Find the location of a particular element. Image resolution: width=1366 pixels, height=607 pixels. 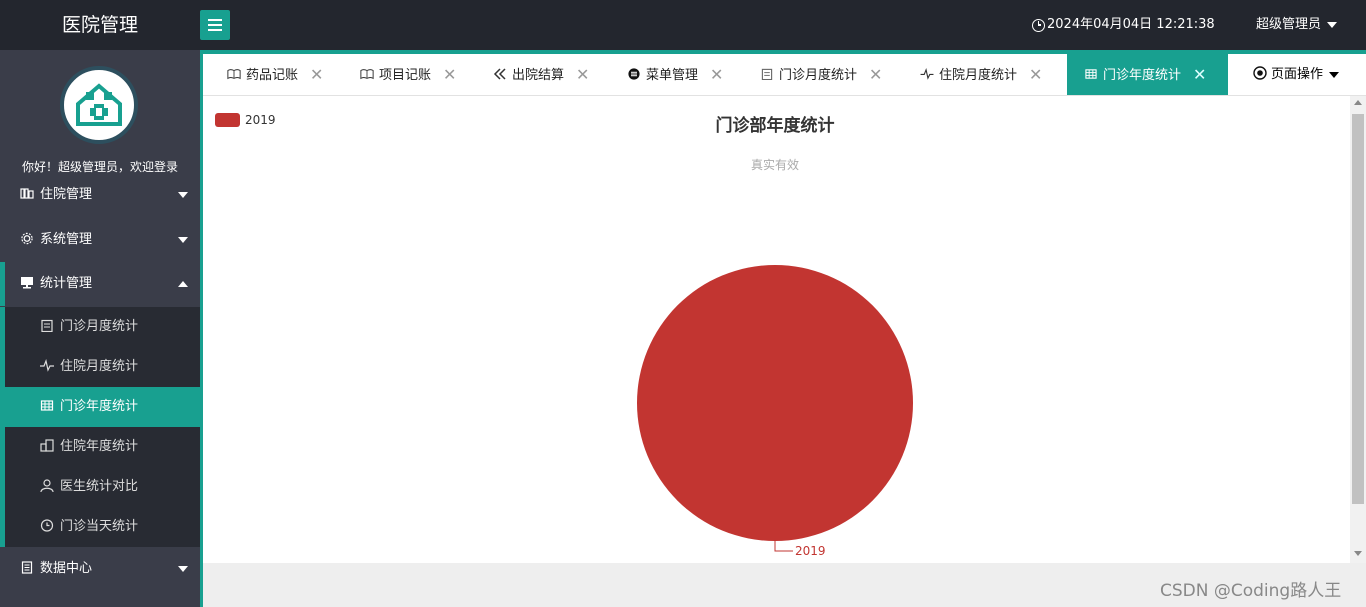

hospital-logo-icon is located at coordinates (99, 105).